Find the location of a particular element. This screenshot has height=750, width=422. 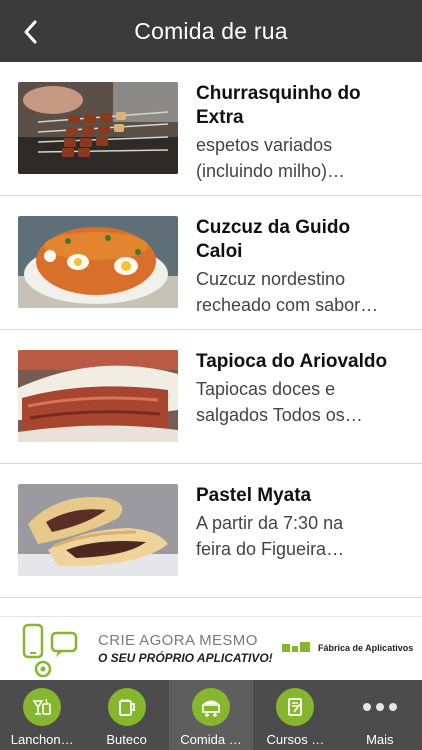

page-title: Comida de rua is located at coordinates (211, 30).